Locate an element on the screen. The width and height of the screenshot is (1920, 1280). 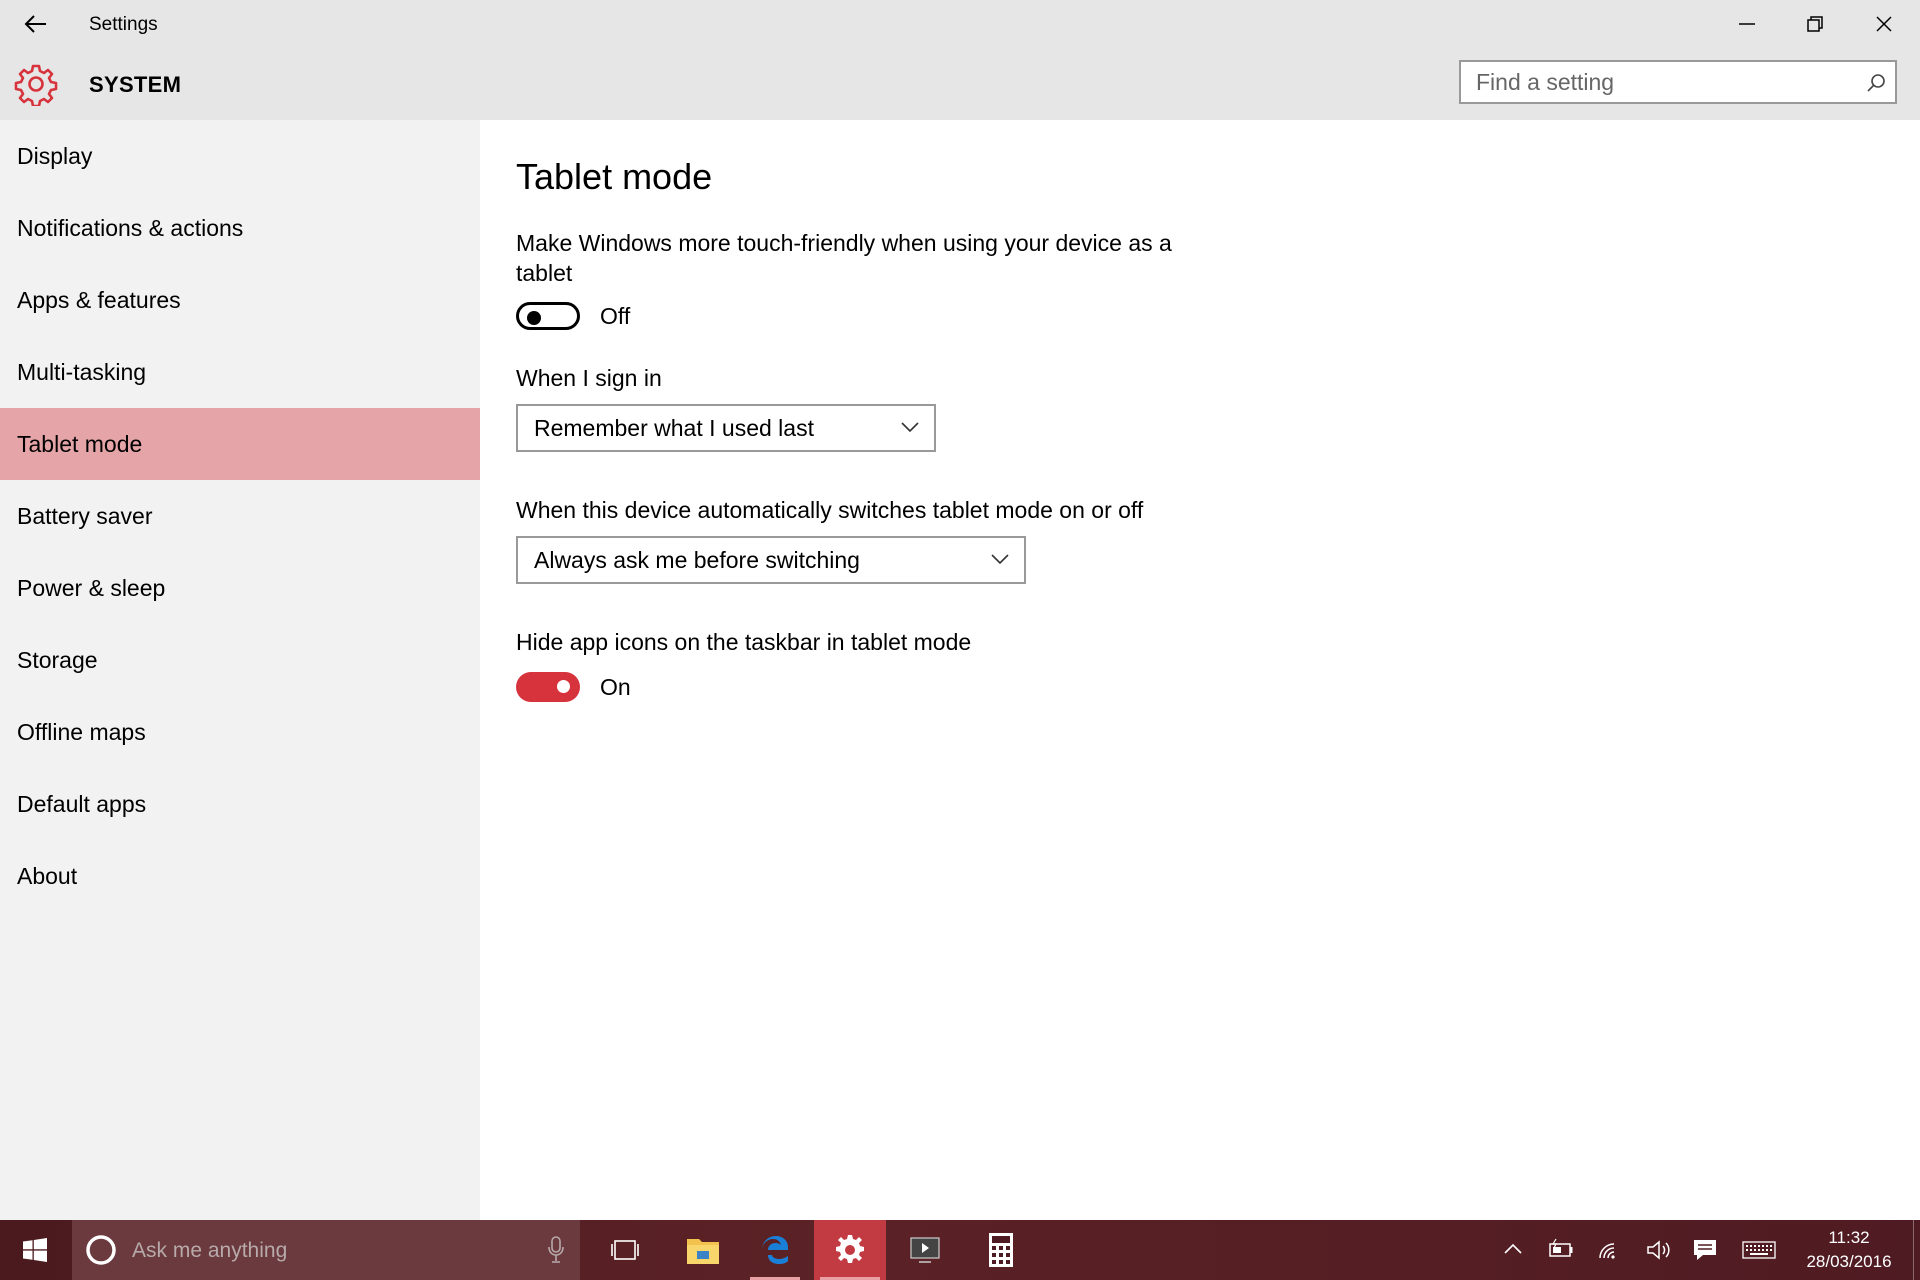
edge-taskbar-button is located at coordinates (775, 1250).